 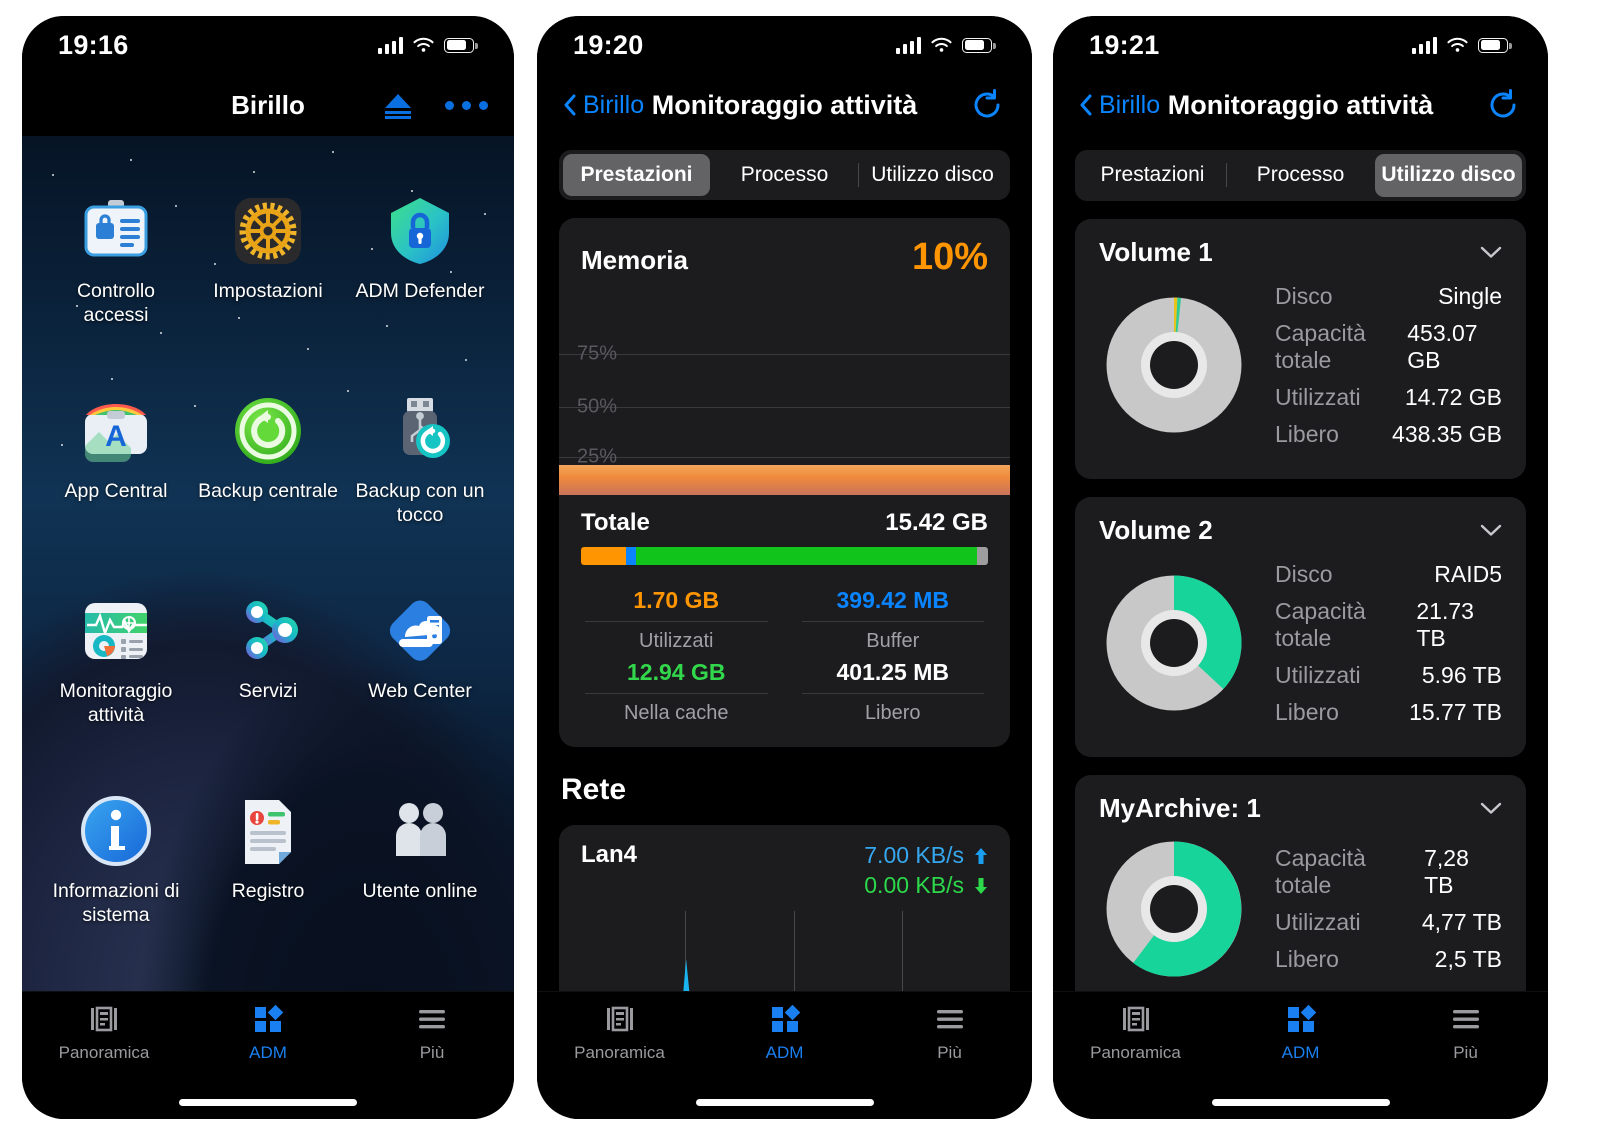 I want to click on network-series, so click(x=686, y=974).